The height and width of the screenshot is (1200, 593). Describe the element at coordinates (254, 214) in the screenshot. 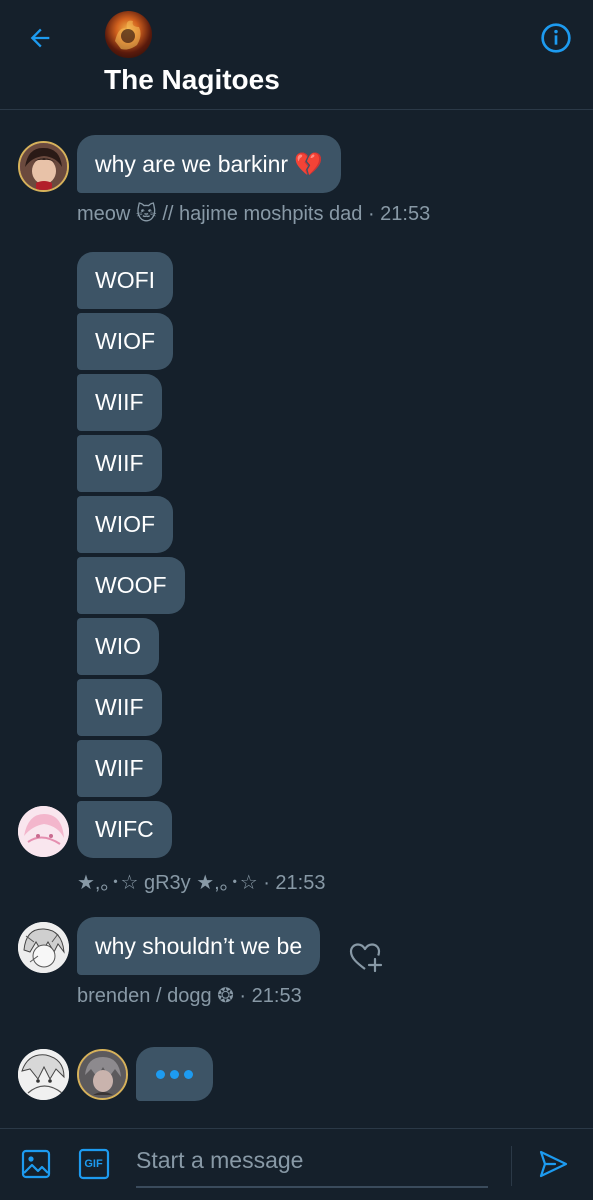

I see `message-meta: meow 🐱 // hajime moshpits dad · 21:53` at that location.